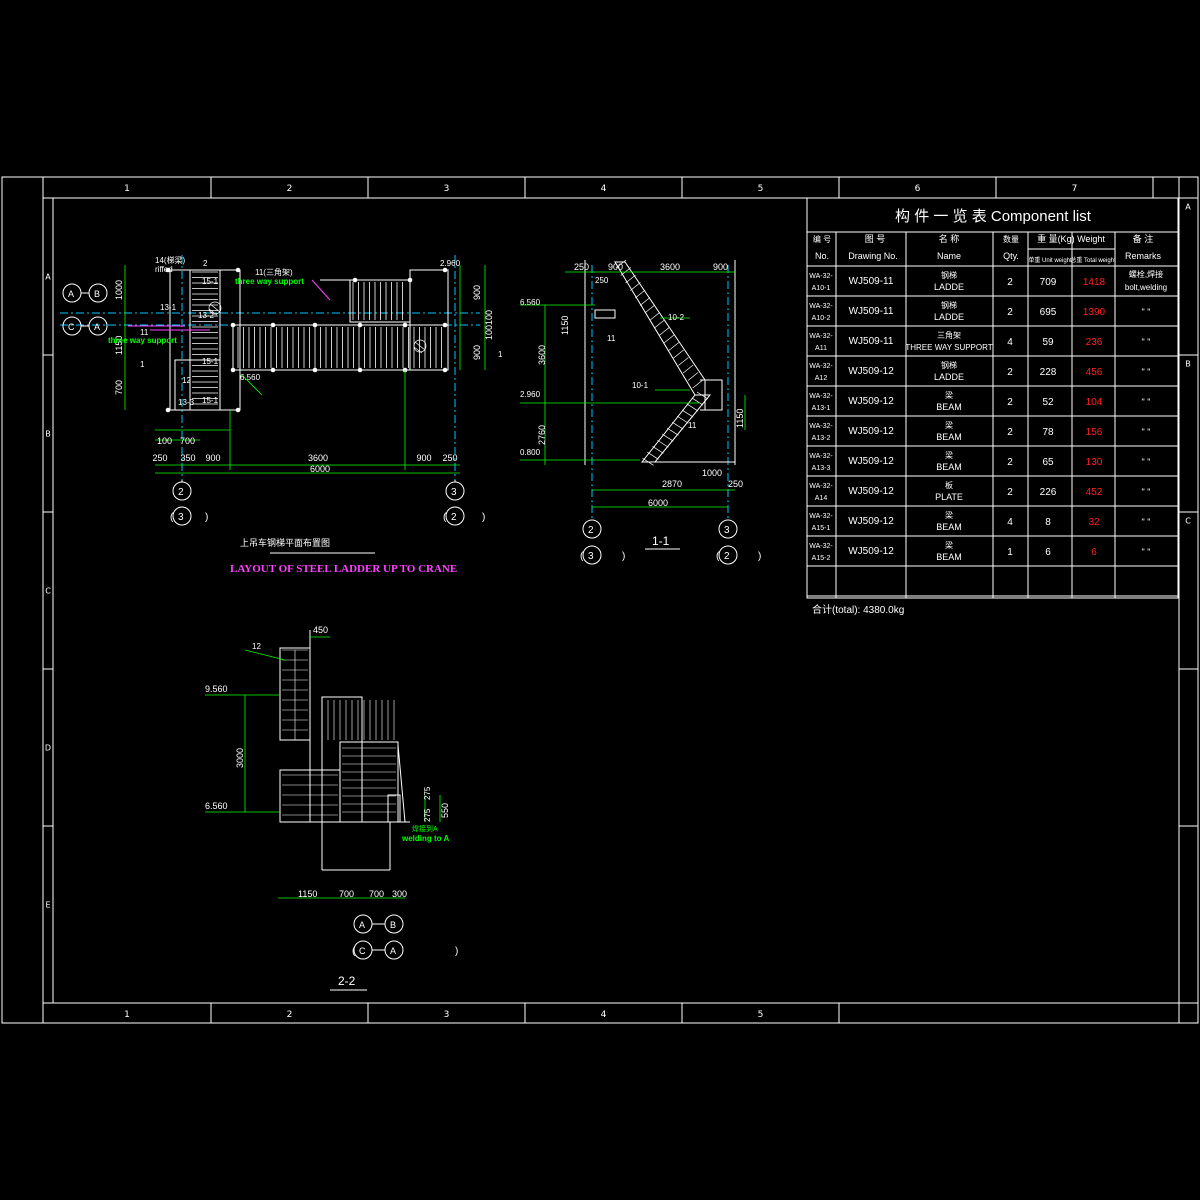 Image resolution: width=1200 pixels, height=1200 pixels. I want to click on hdr-remarks-en: Remarks, so click(1143, 256).